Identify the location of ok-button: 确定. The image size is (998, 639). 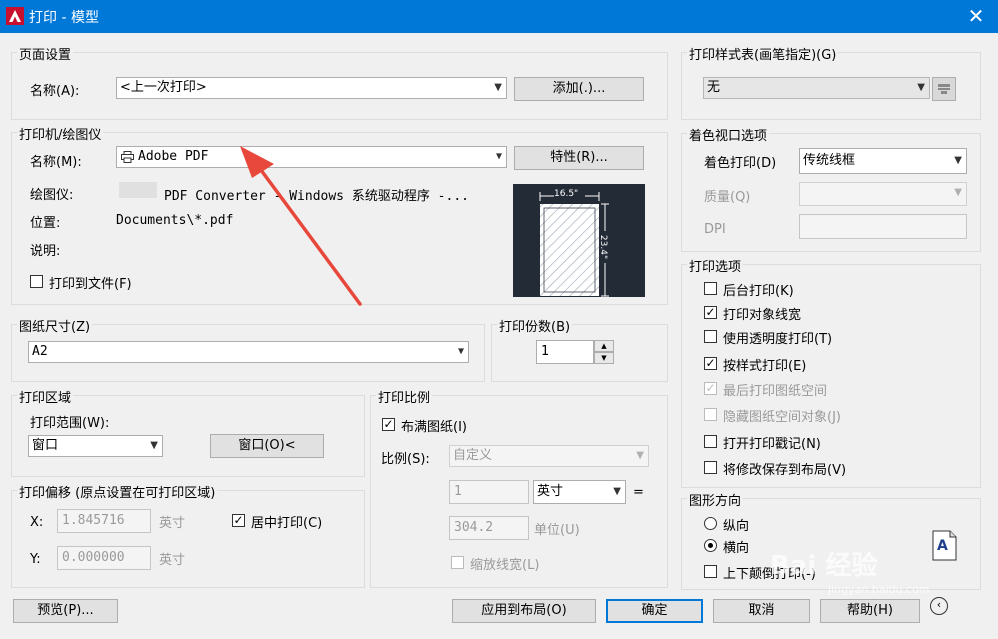
(654, 611).